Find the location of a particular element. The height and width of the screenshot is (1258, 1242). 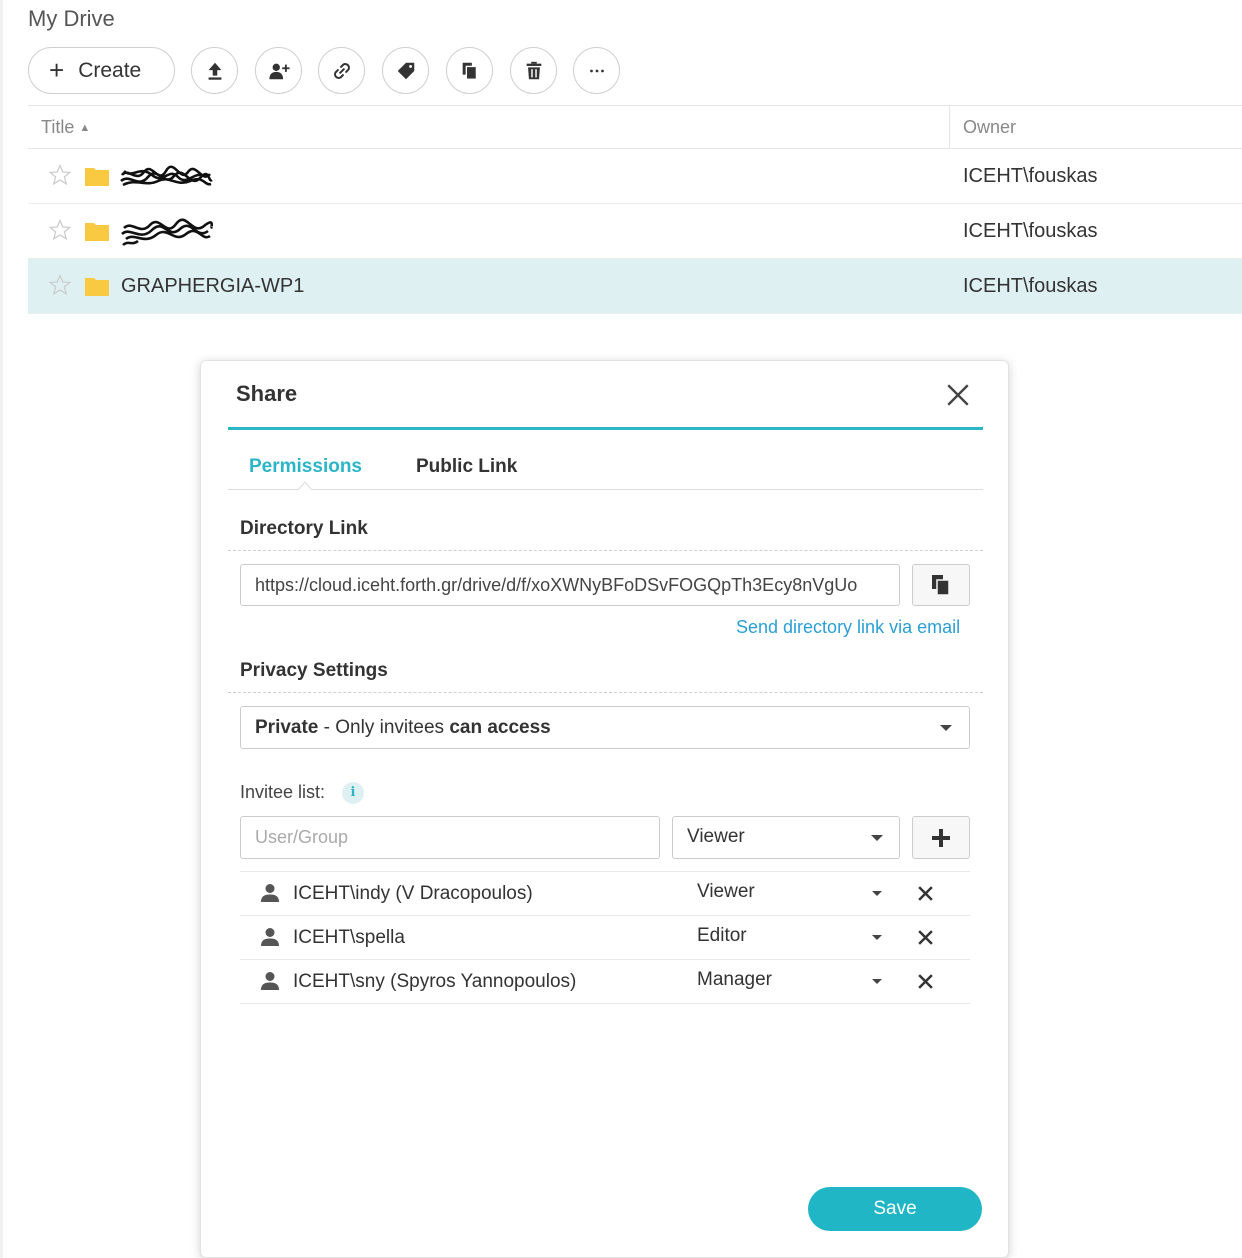

privacy-value-bold: Private is located at coordinates (287, 727).